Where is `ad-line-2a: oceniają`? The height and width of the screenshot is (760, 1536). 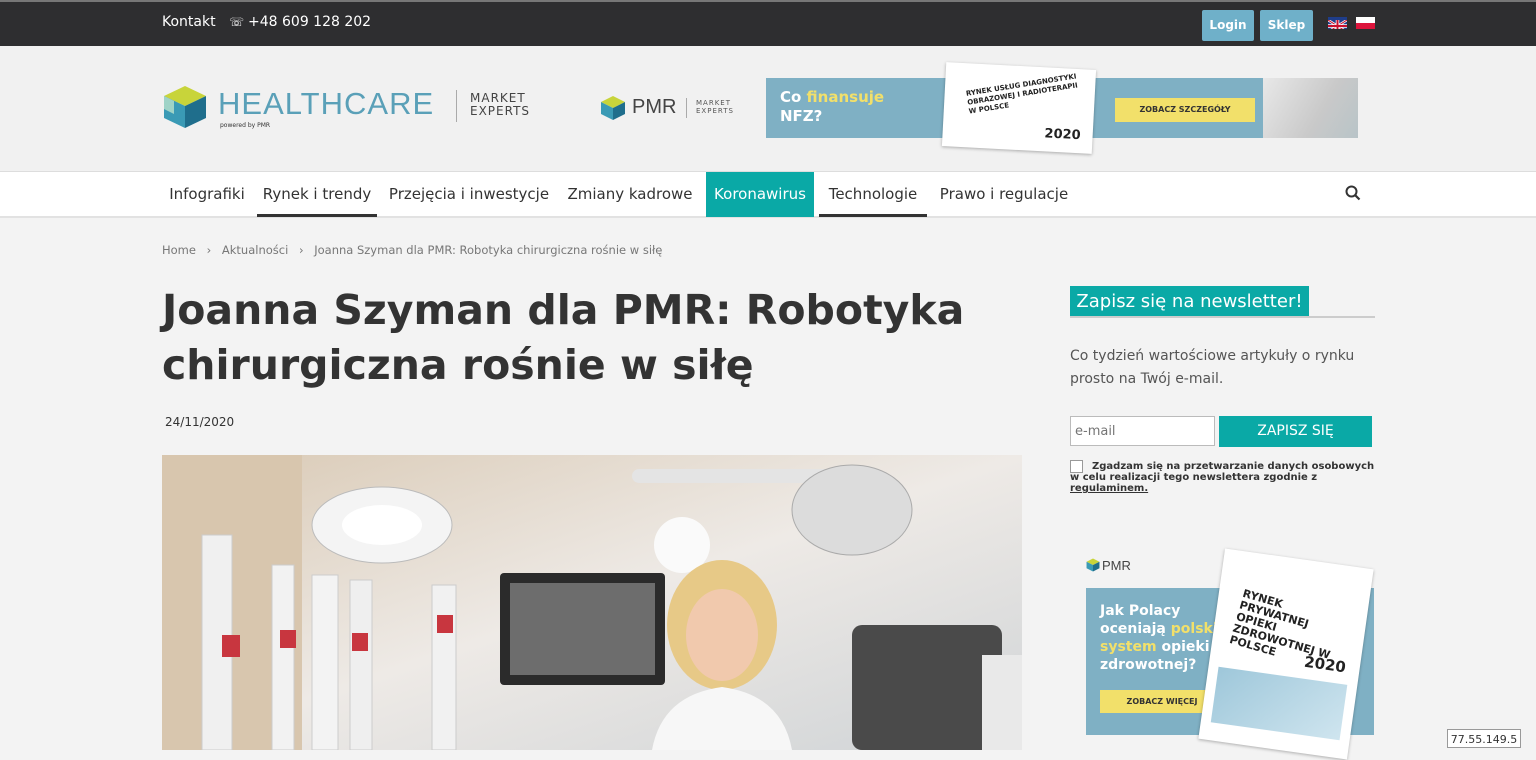 ad-line-2a: oceniają is located at coordinates (1135, 629).